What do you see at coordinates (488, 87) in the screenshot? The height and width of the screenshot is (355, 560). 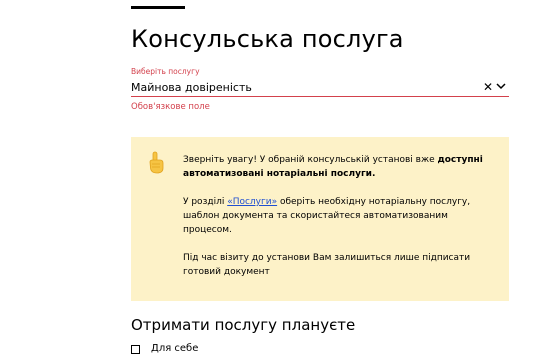 I see `close-icon: ✕` at bounding box center [488, 87].